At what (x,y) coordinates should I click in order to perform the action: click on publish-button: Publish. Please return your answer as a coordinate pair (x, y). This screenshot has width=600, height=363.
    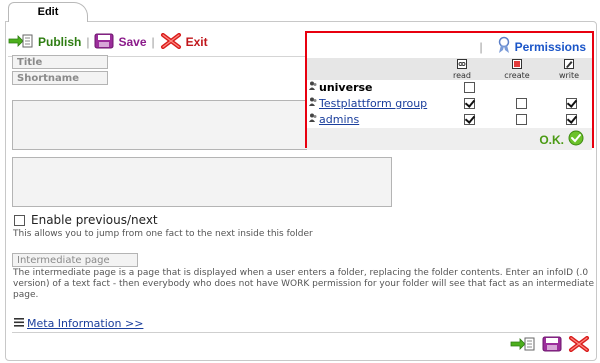
    Looking at the image, I should click on (44, 42).